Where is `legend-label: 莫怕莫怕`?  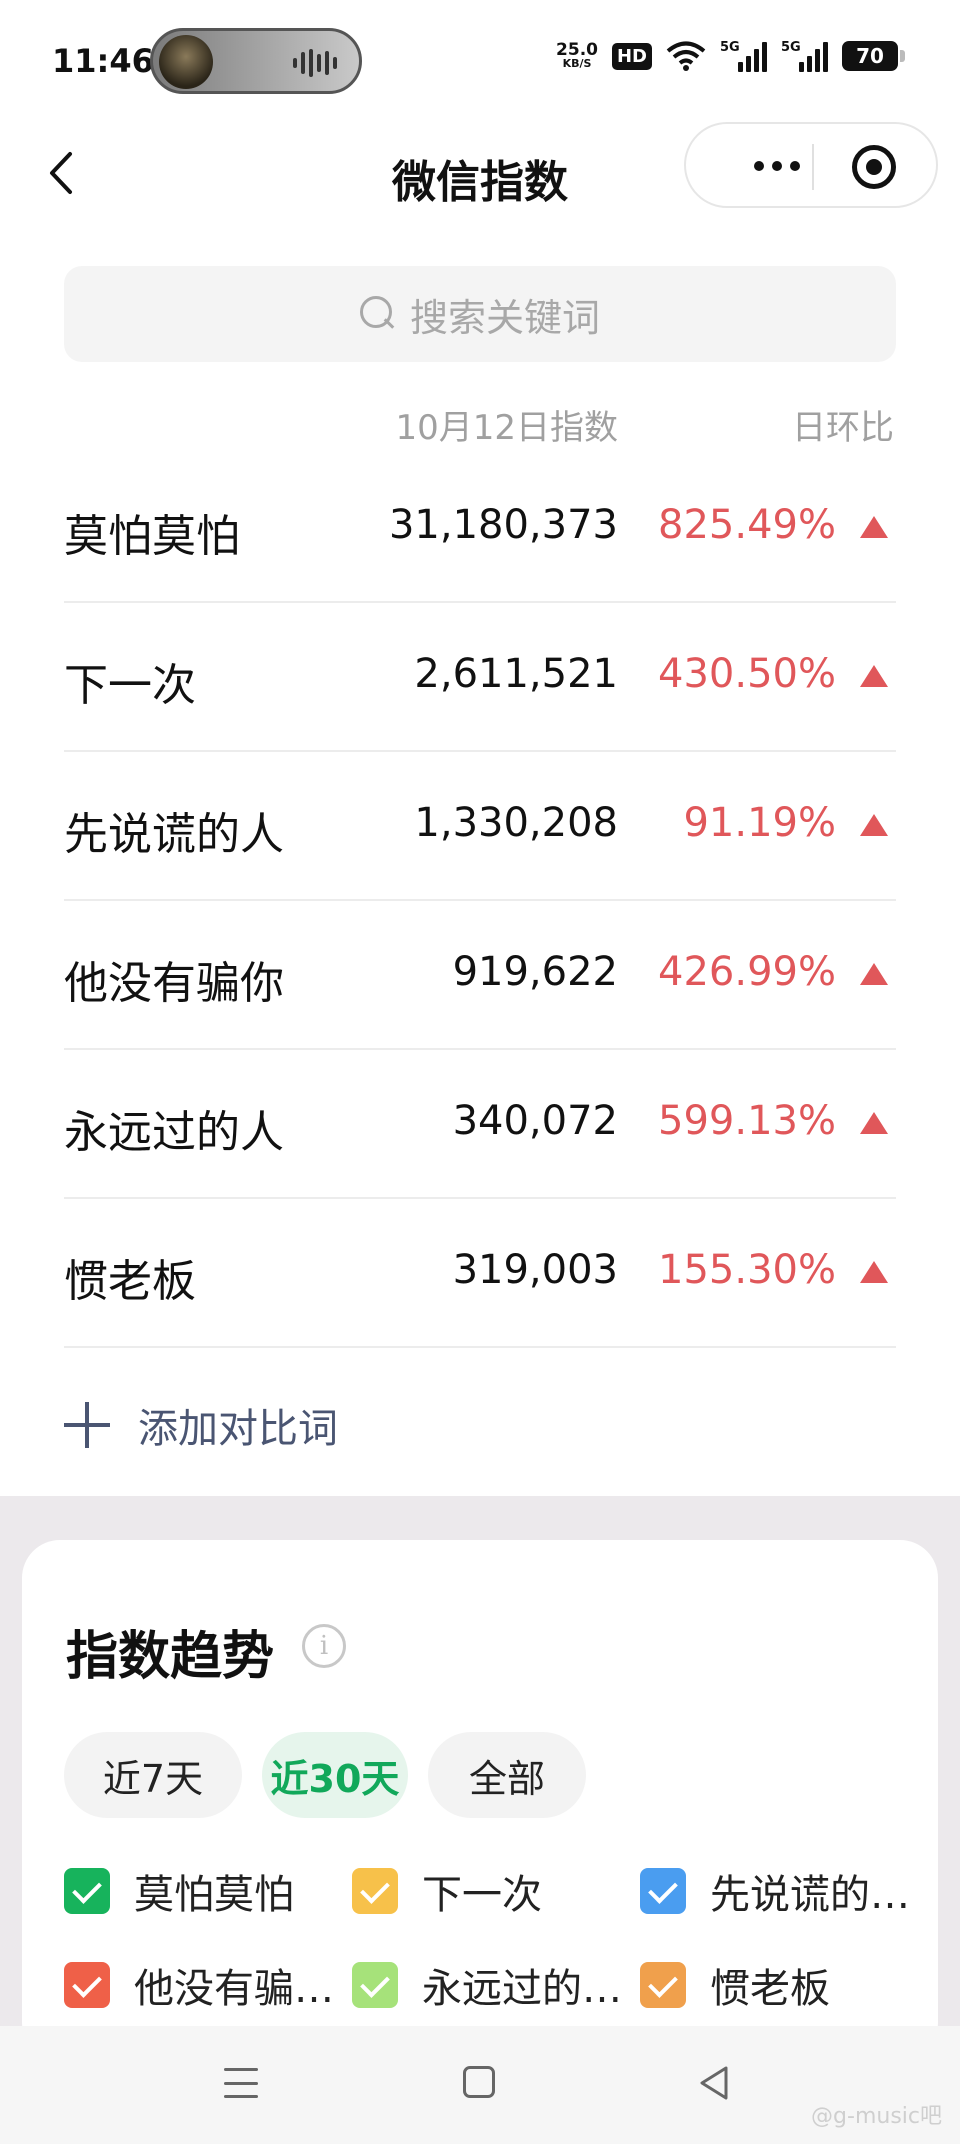 legend-label: 莫怕莫怕 is located at coordinates (214, 1895).